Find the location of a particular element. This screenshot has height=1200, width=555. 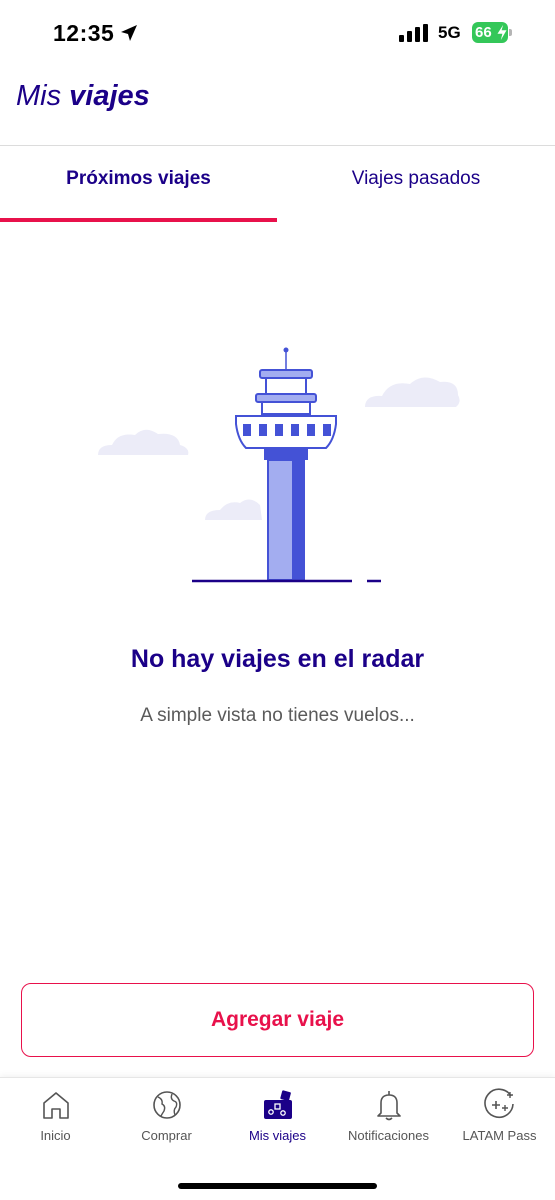

nav-item-notifications: Notificaciones is located at coordinates (388, 1115).